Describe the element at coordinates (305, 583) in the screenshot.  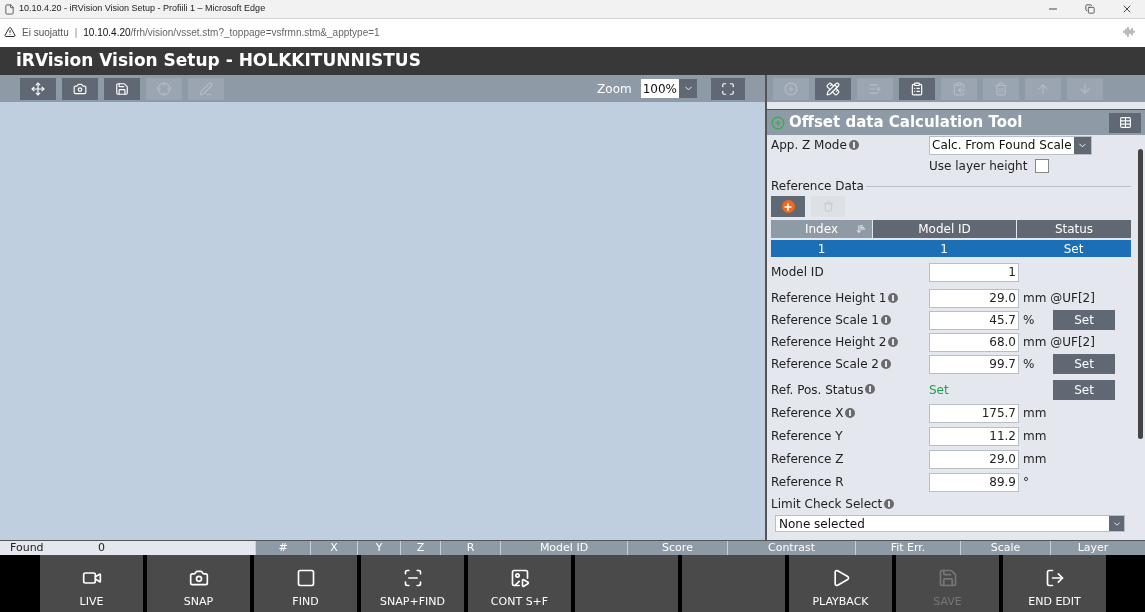
I see `action-button: FIND` at that location.